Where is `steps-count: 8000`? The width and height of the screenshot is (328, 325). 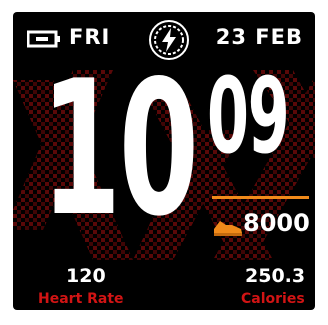 steps-count: 8000 is located at coordinates (276, 223).